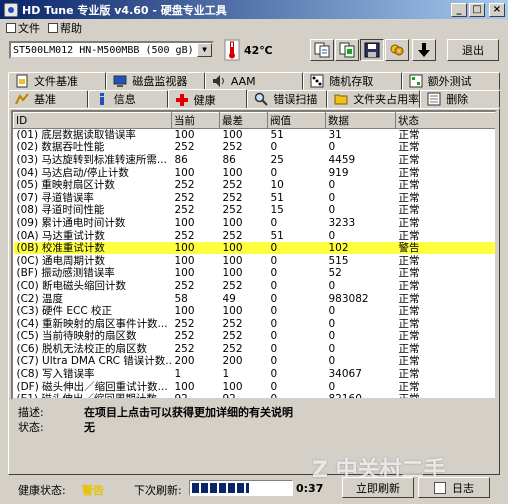 Image resolution: width=508 pixels, height=504 pixels. Describe the element at coordinates (255, 396) in the screenshot. I see `table-row: (E1) 磁头伸出／缩回周期计数... 92 92 0 82160 正常` at that location.